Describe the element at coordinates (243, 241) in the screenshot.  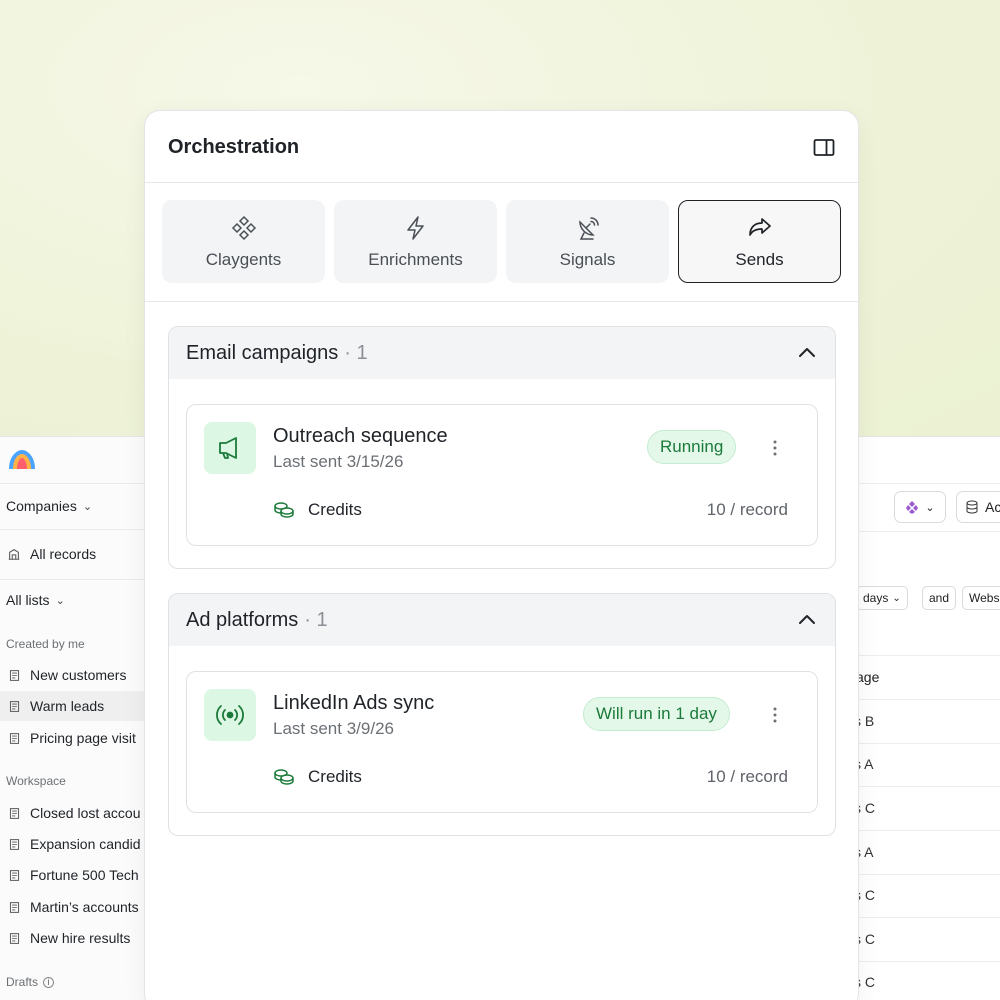
I see `tab-claygents: Claygents` at that location.